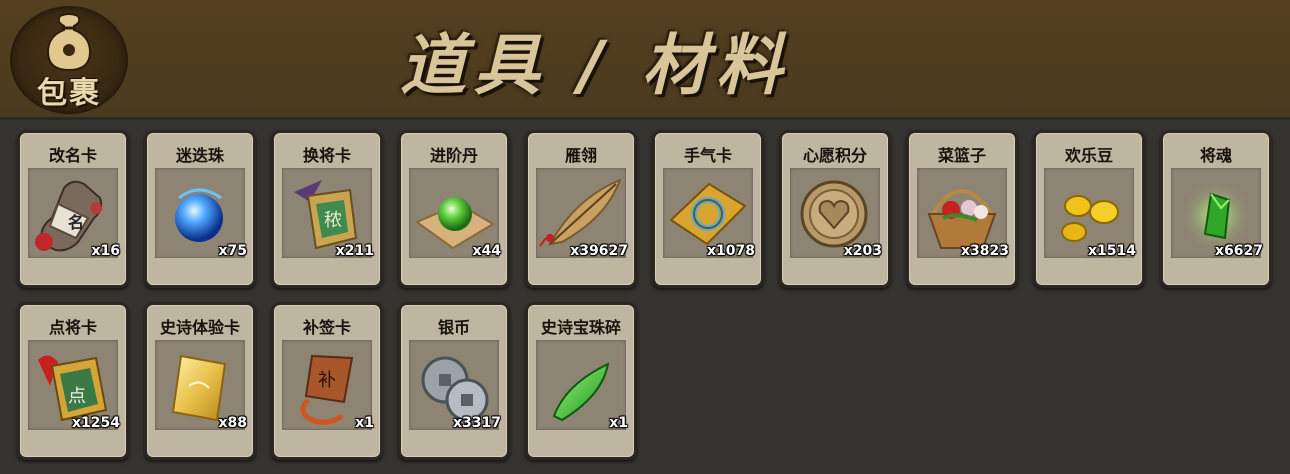 Image resolution: width=1290 pixels, height=474 pixels. I want to click on item-count: x203, so click(862, 251).